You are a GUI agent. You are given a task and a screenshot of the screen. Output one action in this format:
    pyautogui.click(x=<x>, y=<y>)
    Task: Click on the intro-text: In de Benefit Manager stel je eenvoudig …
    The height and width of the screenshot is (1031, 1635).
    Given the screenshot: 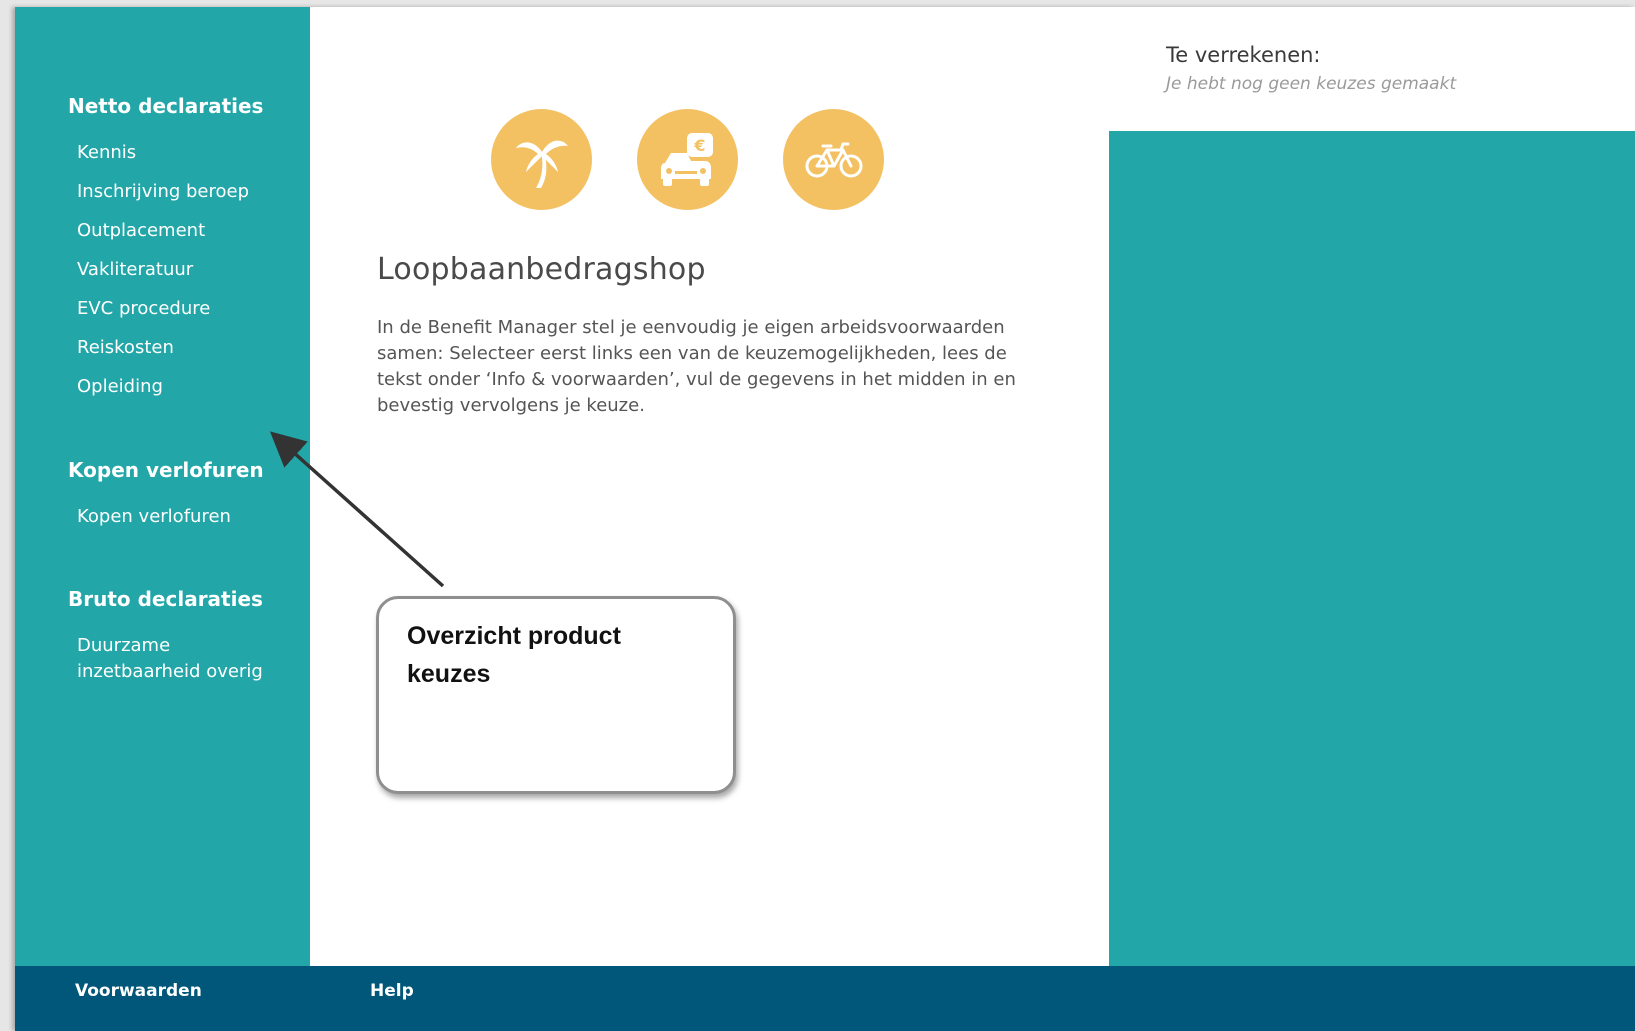 What is the action you would take?
    pyautogui.click(x=696, y=366)
    